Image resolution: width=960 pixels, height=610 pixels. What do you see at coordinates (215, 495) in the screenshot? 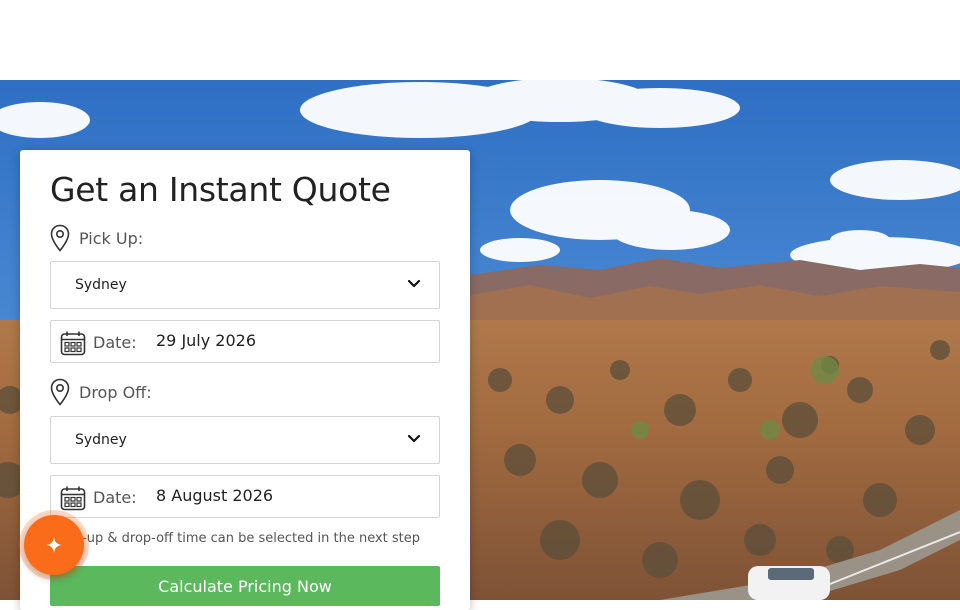
I see `dropoff-date-value: 8 August 2026` at bounding box center [215, 495].